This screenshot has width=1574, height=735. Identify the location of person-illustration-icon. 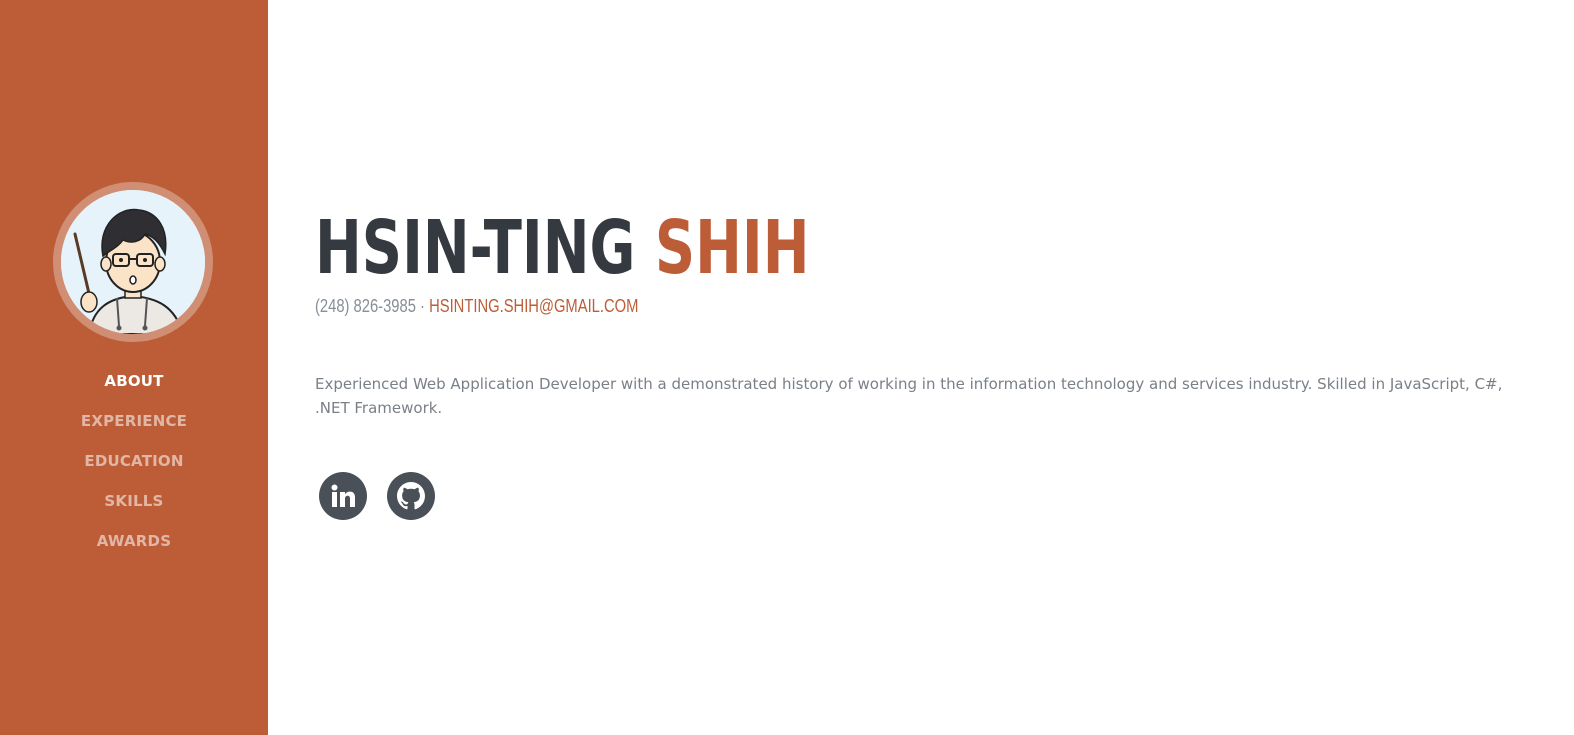
(133, 262).